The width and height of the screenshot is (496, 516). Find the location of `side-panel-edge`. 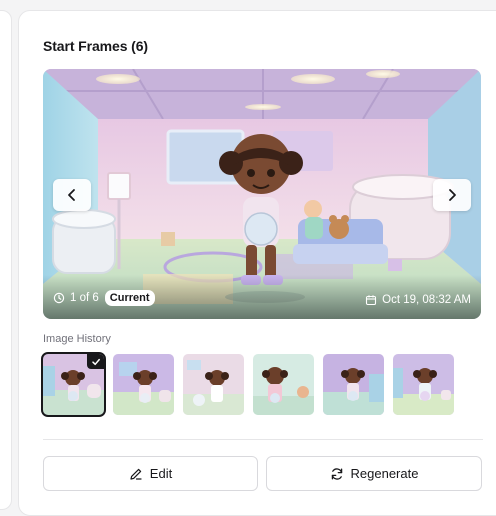

side-panel-edge is located at coordinates (6, 260).